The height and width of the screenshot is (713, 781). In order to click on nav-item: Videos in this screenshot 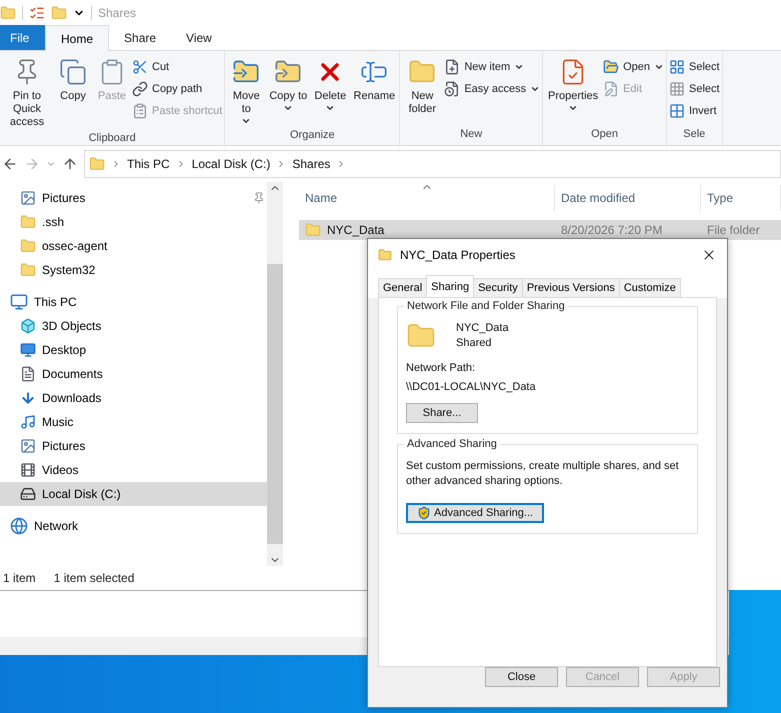, I will do `click(133, 470)`.